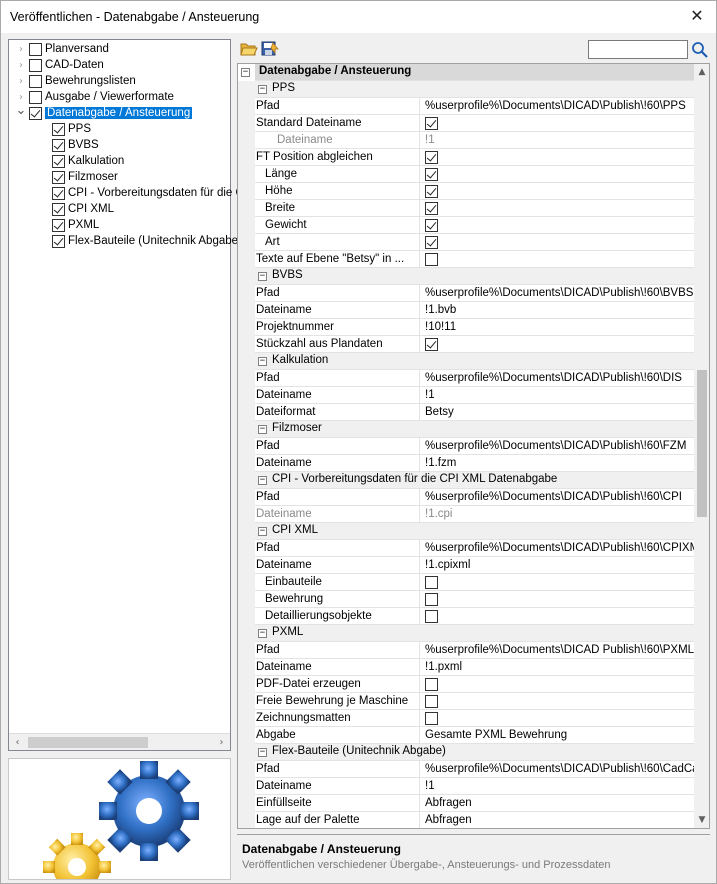 Image resolution: width=717 pixels, height=884 pixels. Describe the element at coordinates (701, 72) in the screenshot. I see `scroll-up-icon: ▲` at that location.